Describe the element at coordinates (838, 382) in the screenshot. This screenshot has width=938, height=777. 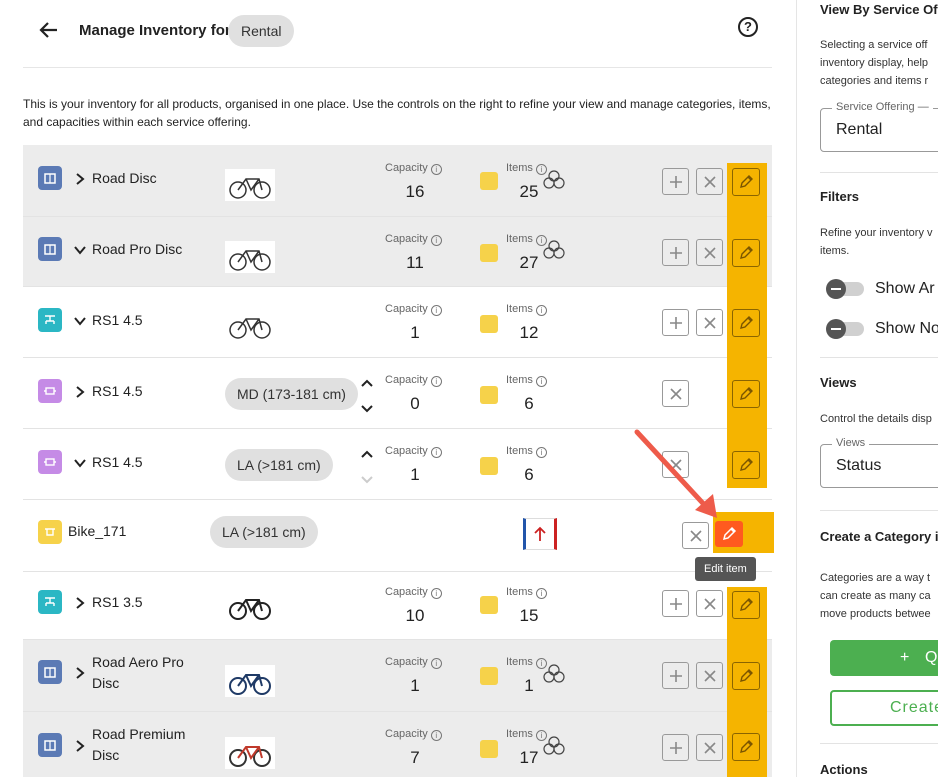
I see `views-heading: Views` at that location.